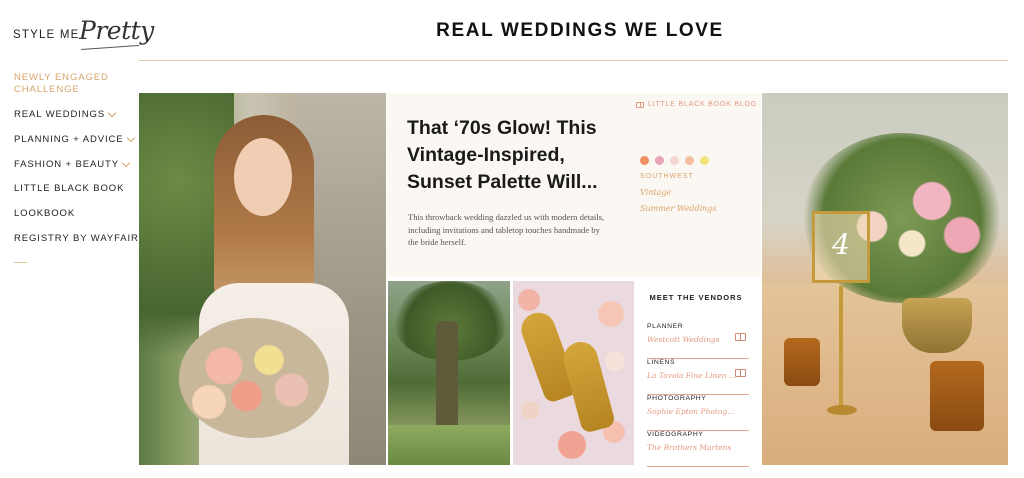 The image size is (1024, 478). I want to click on nav-fashion-beauty: FASHION + BEAUTY, so click(72, 164).